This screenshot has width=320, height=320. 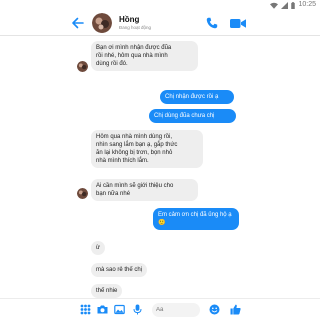 What do you see at coordinates (137, 309) in the screenshot?
I see `microphone-icon` at bounding box center [137, 309].